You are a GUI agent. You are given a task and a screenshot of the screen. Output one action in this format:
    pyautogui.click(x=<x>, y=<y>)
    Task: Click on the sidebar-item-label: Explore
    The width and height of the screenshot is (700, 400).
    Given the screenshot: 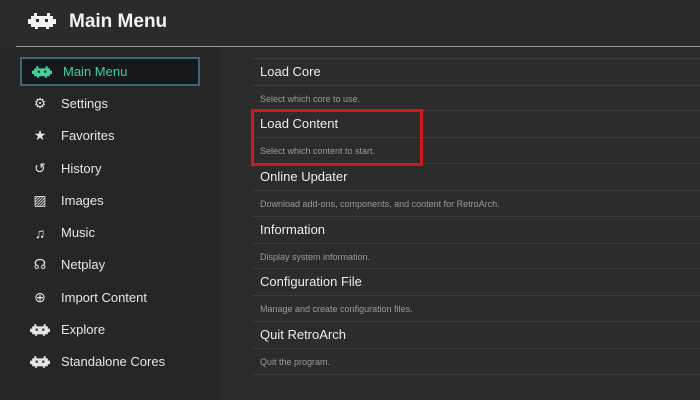 What is the action you would take?
    pyautogui.click(x=83, y=329)
    